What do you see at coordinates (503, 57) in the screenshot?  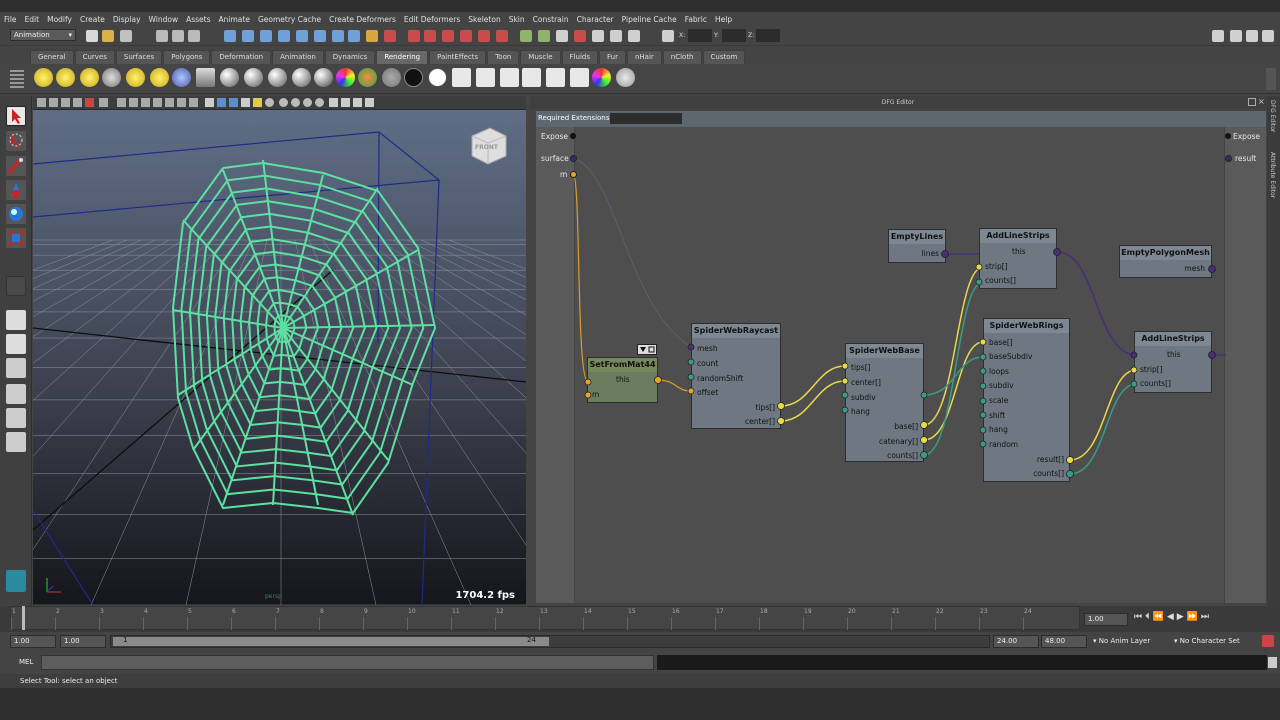 I see `shelf-tab-toon: Toon` at bounding box center [503, 57].